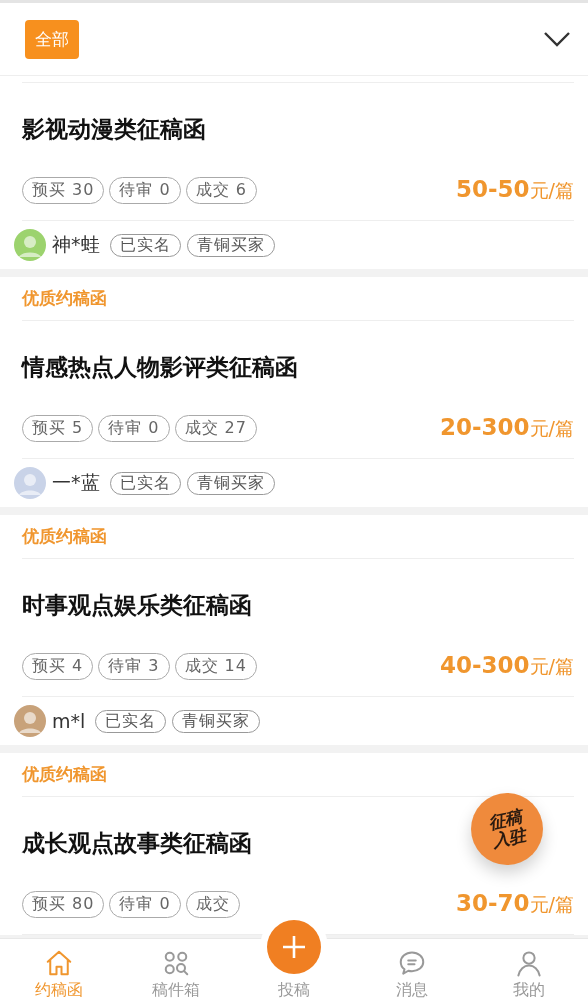 The height and width of the screenshot is (1007, 588). Describe the element at coordinates (294, 947) in the screenshot. I see `plus-icon` at that location.